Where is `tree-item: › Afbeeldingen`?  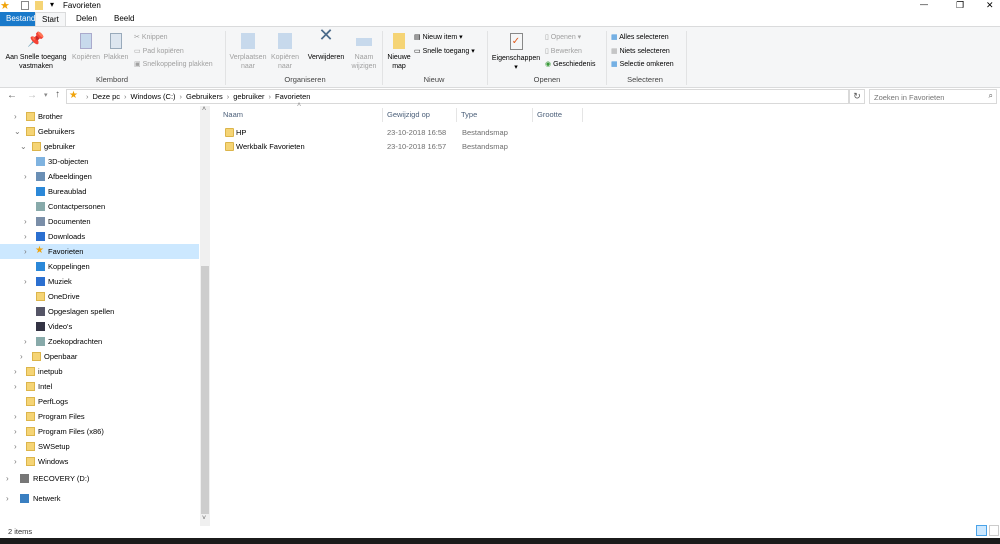
tree-item: › Afbeeldingen is located at coordinates (99, 176).